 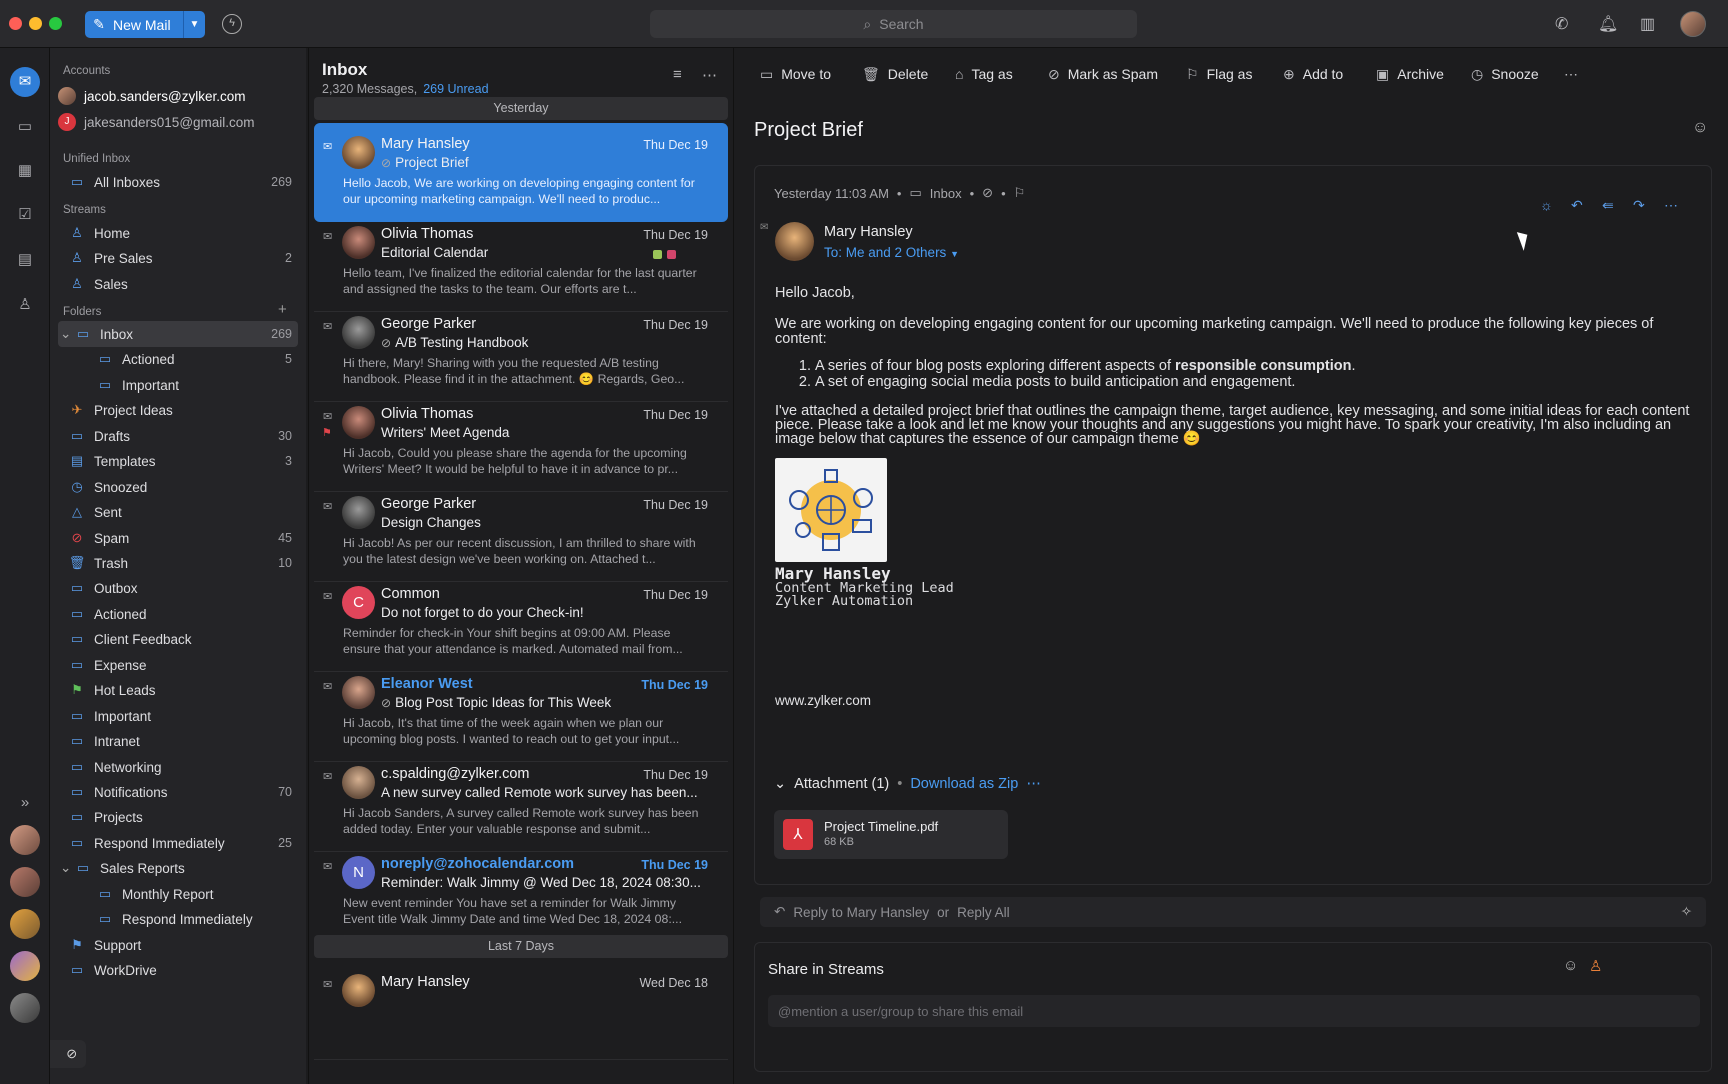 I want to click on reply-link: Reply to Mary Hansley, so click(x=861, y=912).